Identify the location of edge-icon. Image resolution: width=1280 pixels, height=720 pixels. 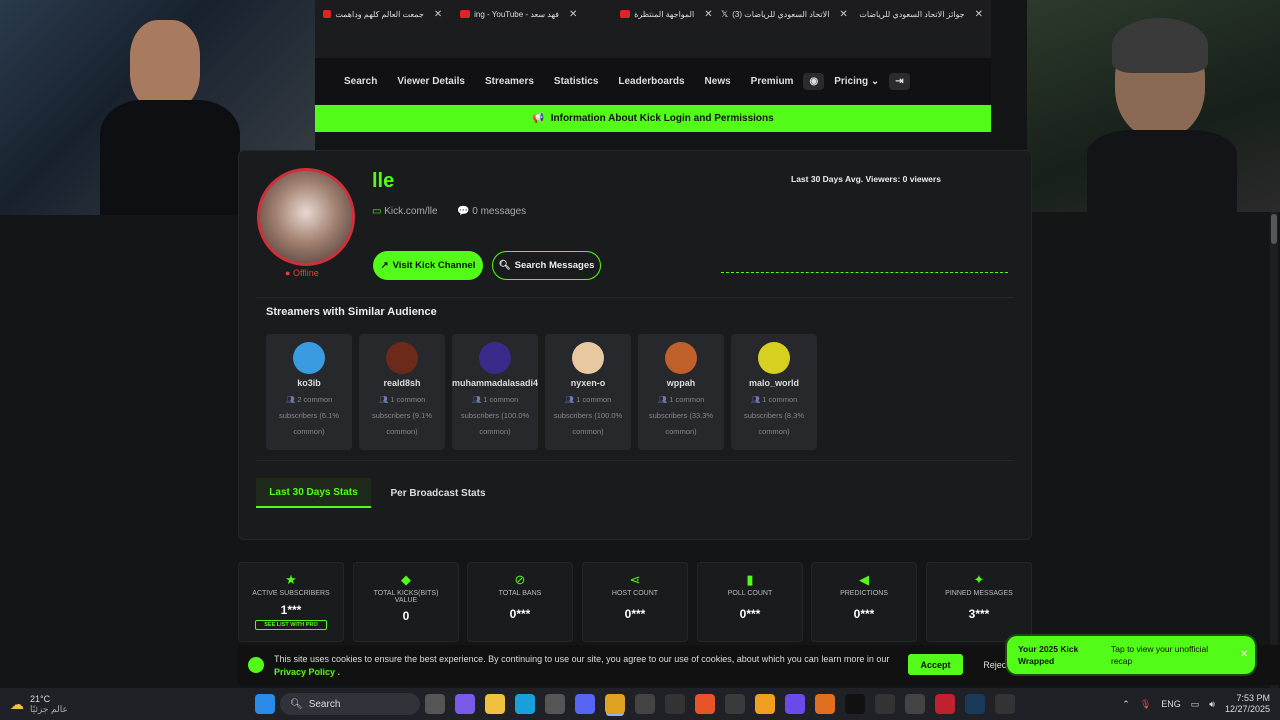
(525, 704).